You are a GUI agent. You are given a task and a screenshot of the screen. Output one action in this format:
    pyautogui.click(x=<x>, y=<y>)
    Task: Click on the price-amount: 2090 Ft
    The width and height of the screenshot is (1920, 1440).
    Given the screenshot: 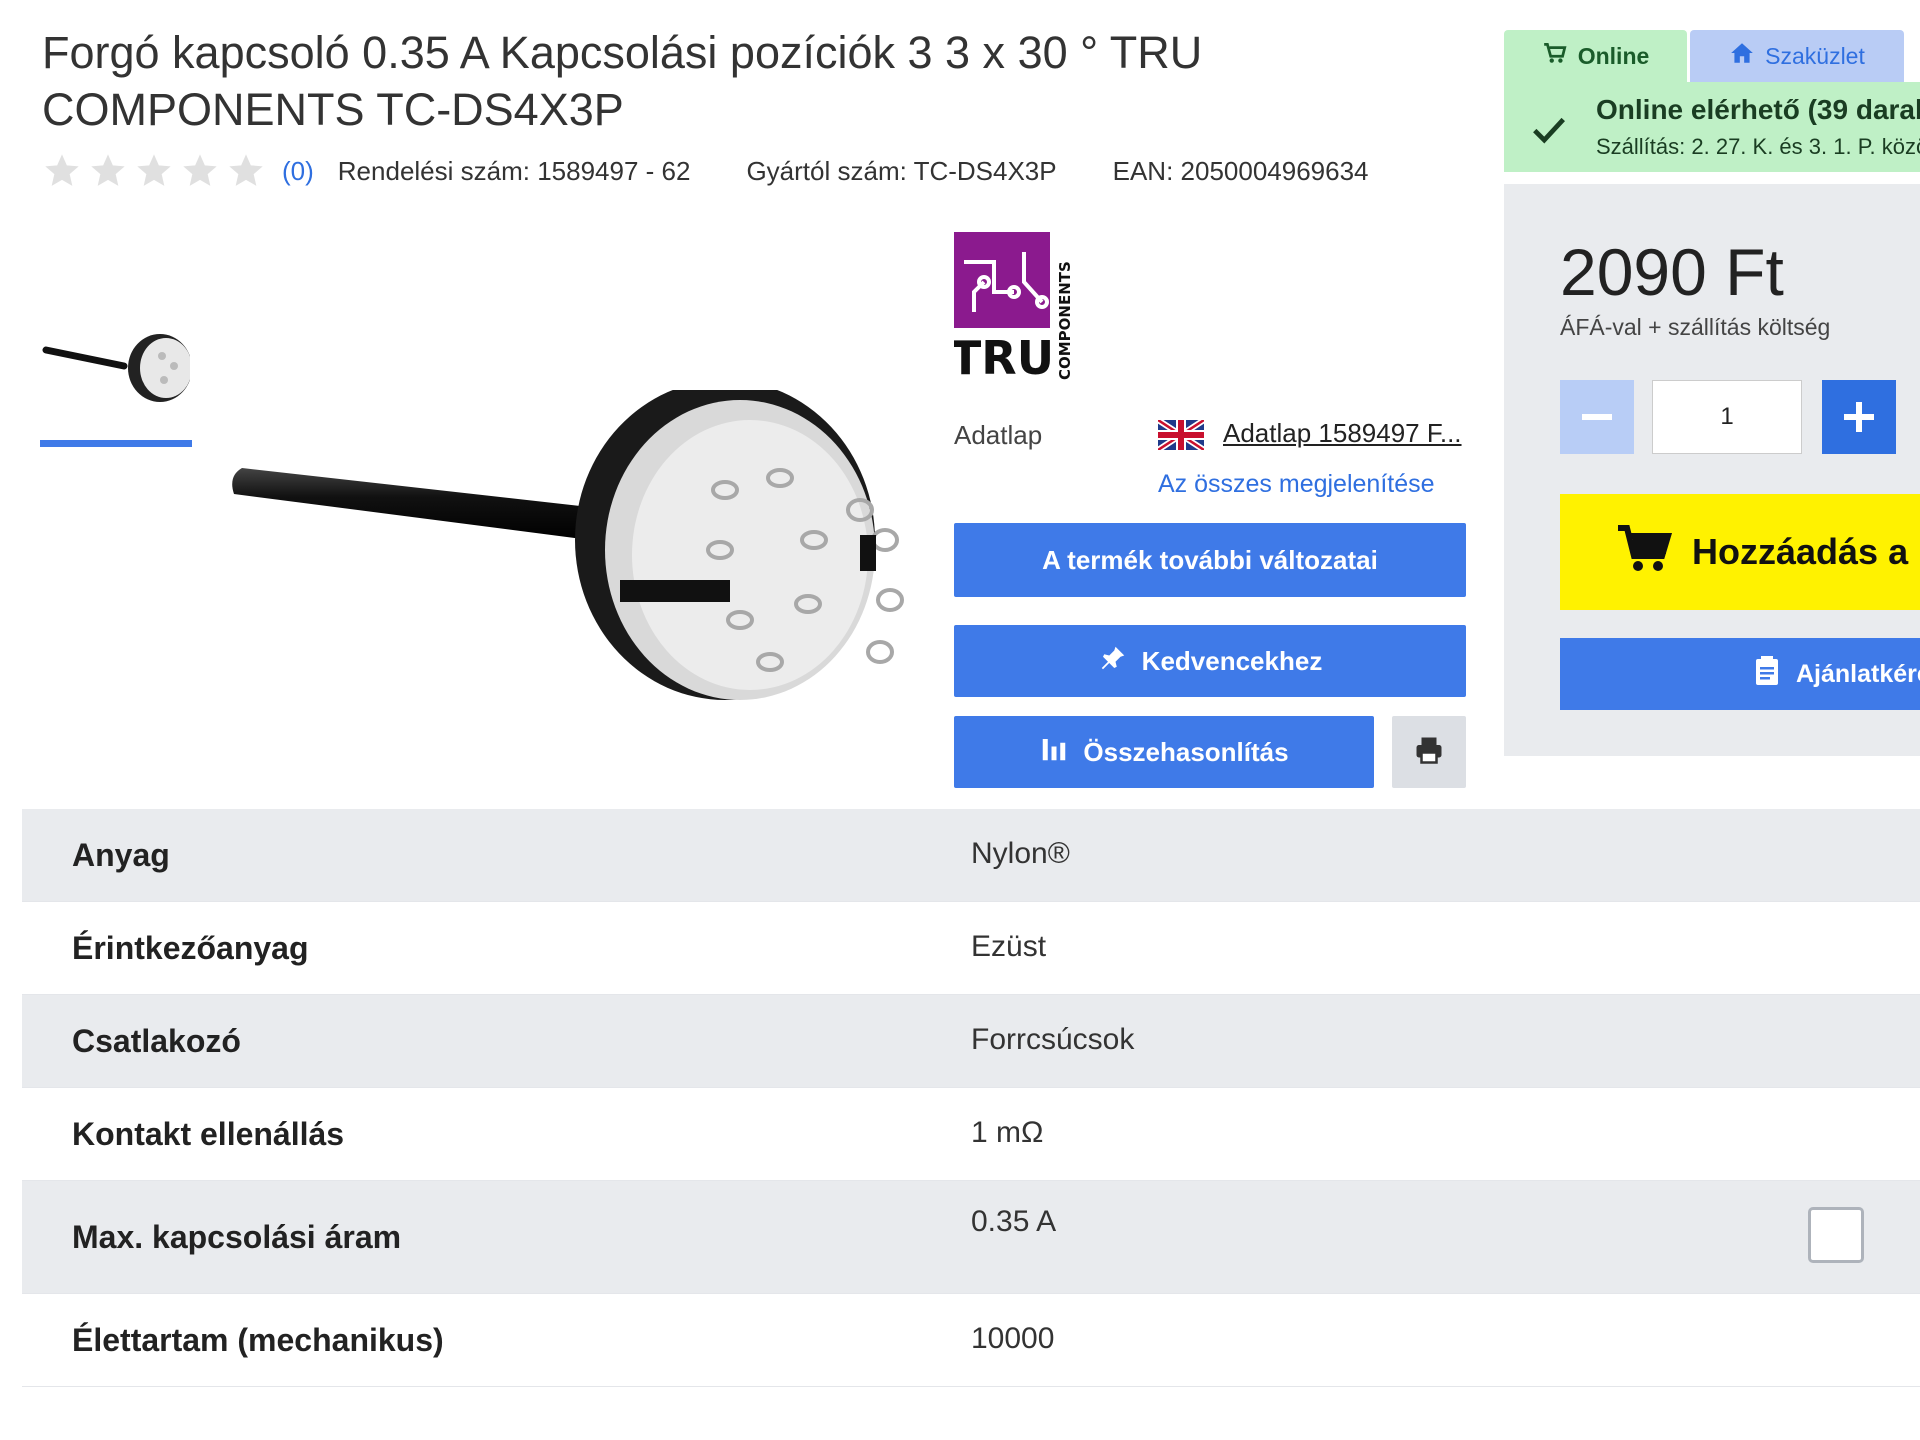 What is the action you would take?
    pyautogui.click(x=1672, y=272)
    